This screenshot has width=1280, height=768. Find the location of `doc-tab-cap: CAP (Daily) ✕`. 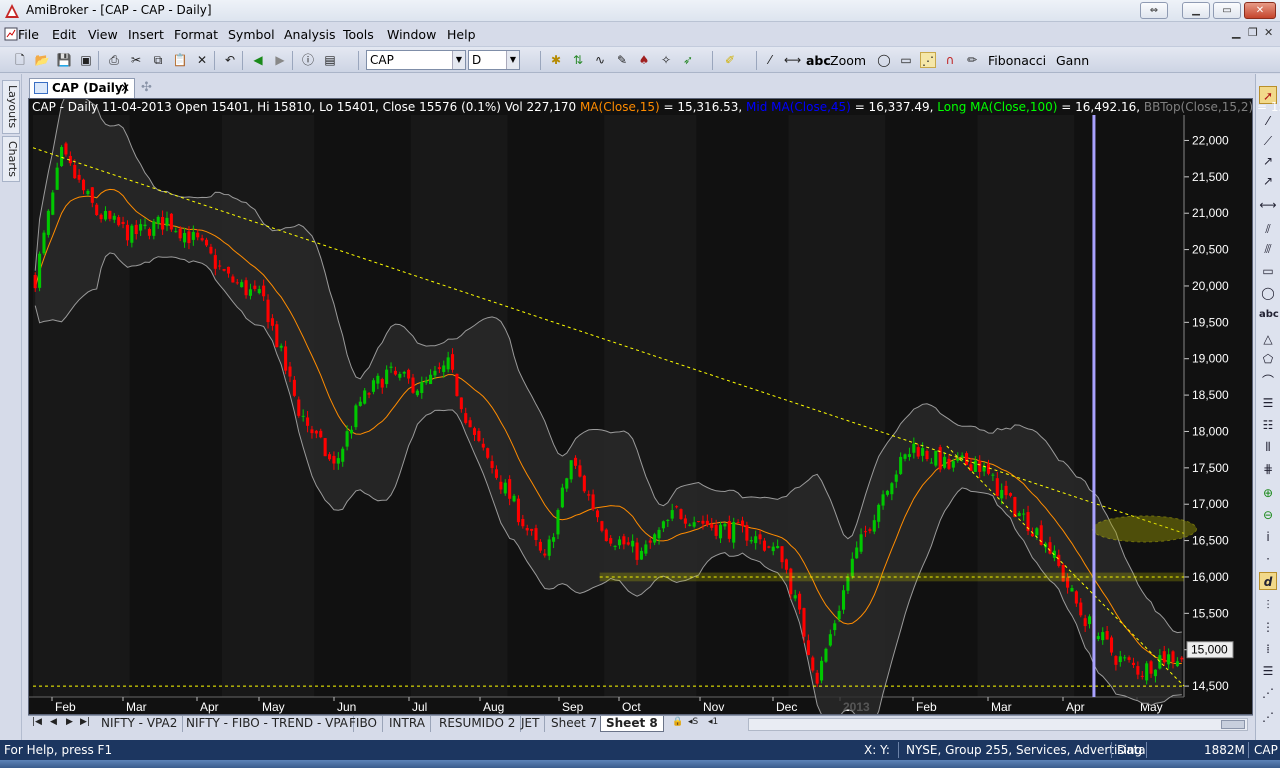

doc-tab-cap: CAP (Daily) ✕ is located at coordinates (82, 88).